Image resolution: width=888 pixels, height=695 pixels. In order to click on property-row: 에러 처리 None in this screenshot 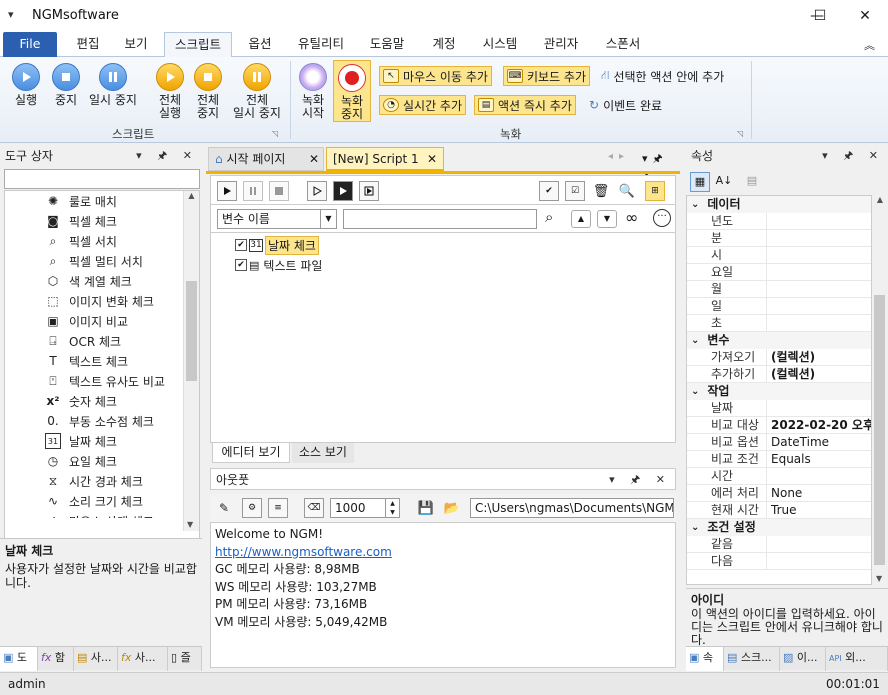, I will do `click(779, 493)`.